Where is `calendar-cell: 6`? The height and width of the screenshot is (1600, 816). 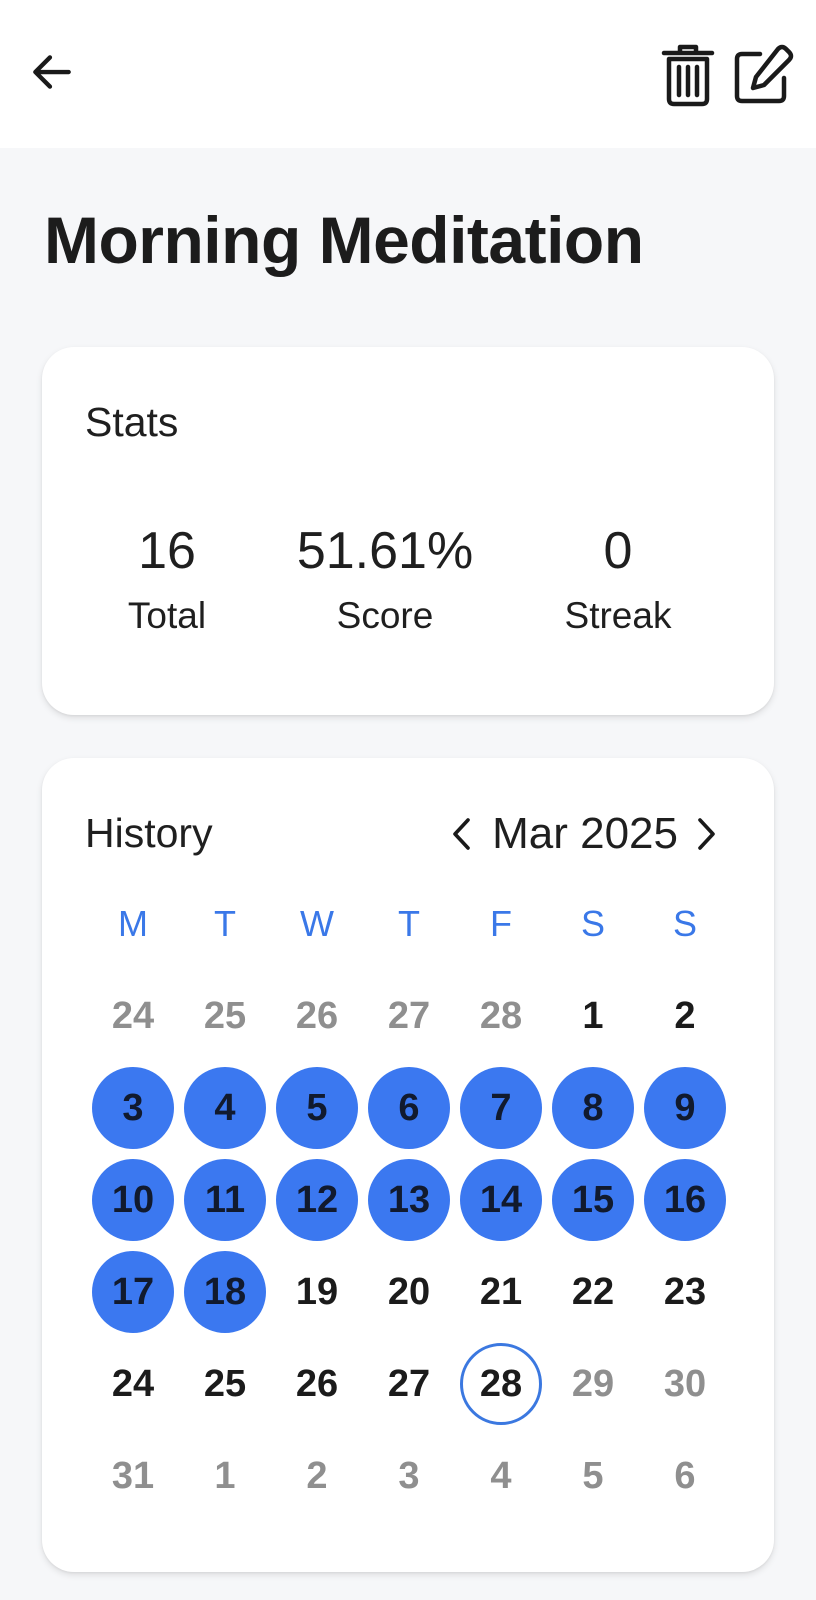 calendar-cell: 6 is located at coordinates (685, 1476).